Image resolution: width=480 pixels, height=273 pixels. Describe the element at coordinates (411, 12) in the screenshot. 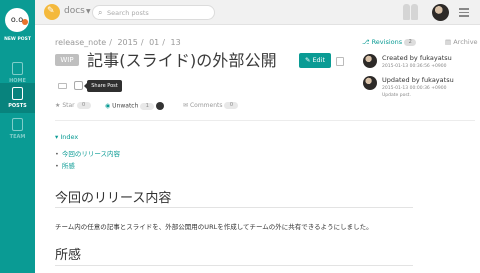

I see `book-icon` at that location.